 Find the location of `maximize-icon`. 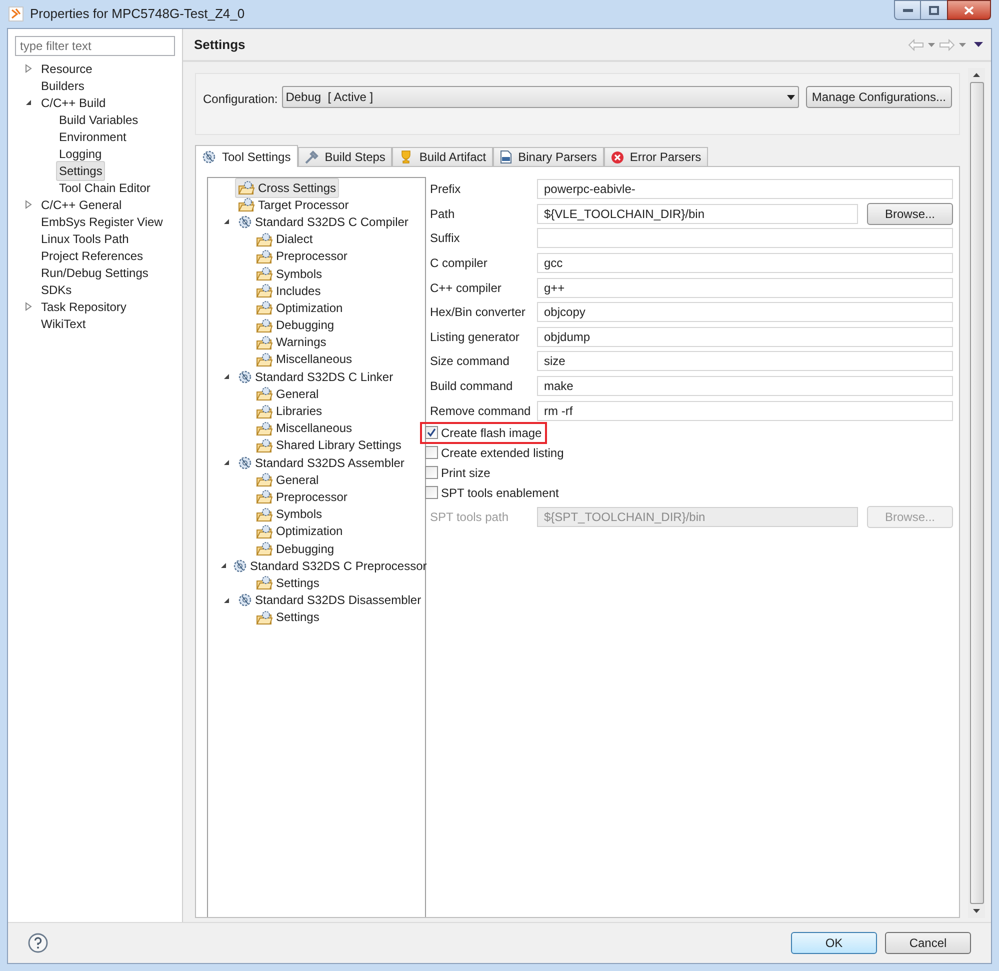

maximize-icon is located at coordinates (934, 10).